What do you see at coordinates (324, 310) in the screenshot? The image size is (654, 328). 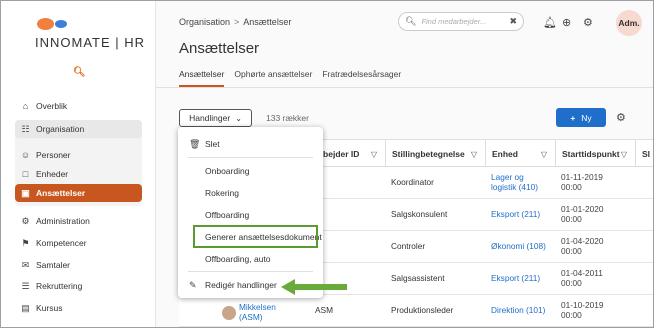 I see `cell-employee-id: ASM` at bounding box center [324, 310].